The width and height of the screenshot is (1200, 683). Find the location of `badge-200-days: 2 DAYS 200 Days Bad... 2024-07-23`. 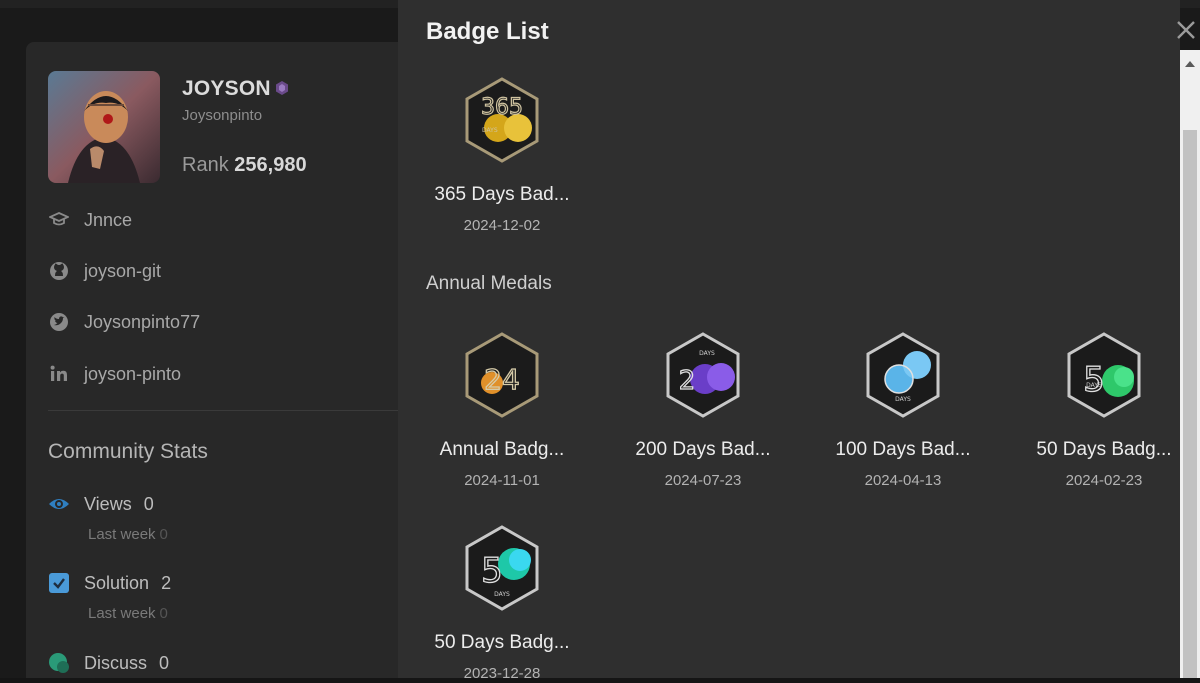

badge-200-days: 2 DAYS 200 Days Bad... 2024-07-23 is located at coordinates (703, 421).